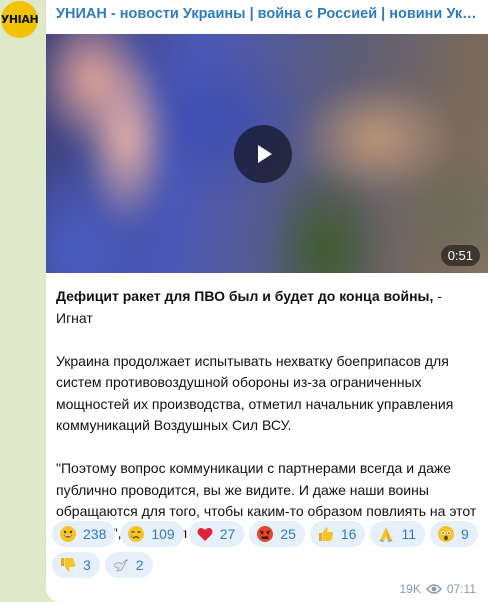  Describe the element at coordinates (205, 534) in the screenshot. I see `red-heart-icon` at that location.